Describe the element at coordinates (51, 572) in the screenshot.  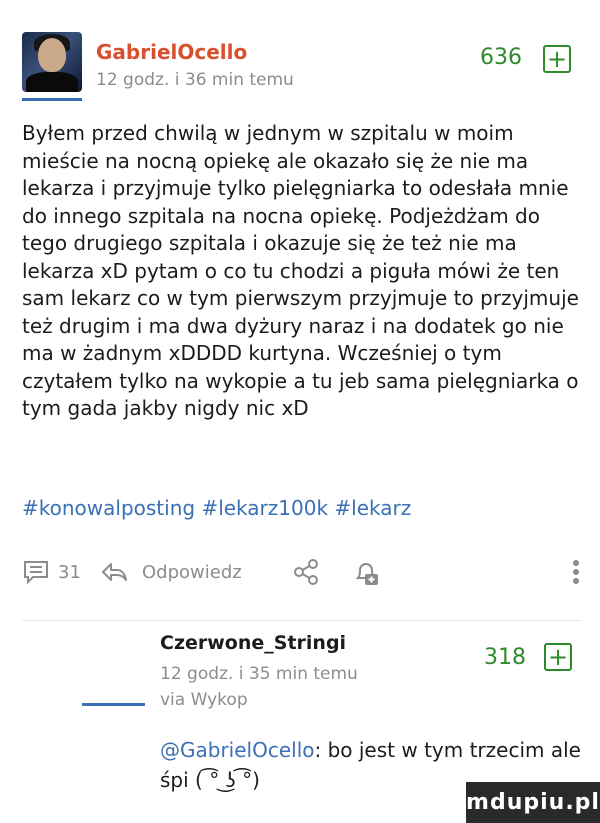
I see `comments-button: 31` at that location.